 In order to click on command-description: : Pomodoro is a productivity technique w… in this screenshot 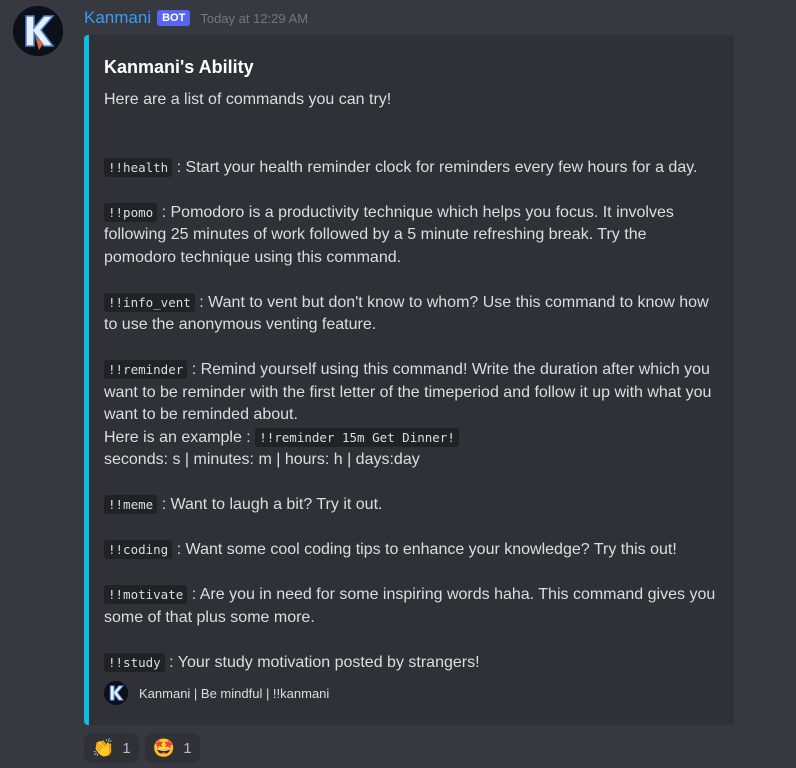, I will do `click(389, 234)`.